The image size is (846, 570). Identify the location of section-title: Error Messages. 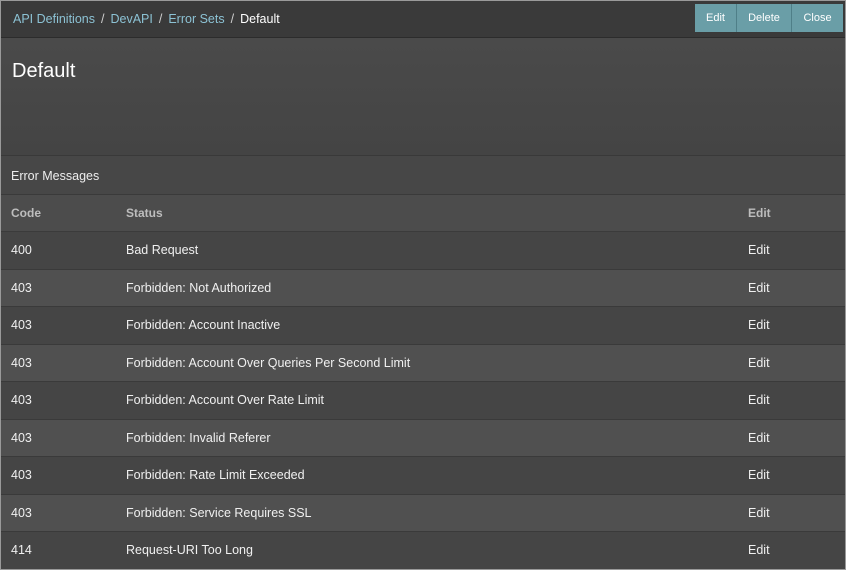
(55, 176).